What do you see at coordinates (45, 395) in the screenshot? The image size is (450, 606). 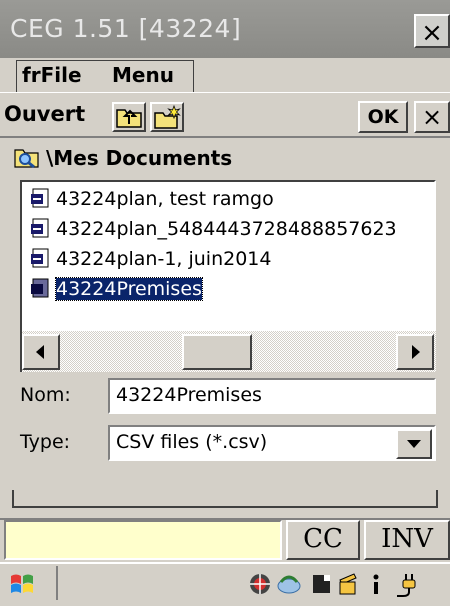 I see `nom-label: Nom:` at bounding box center [45, 395].